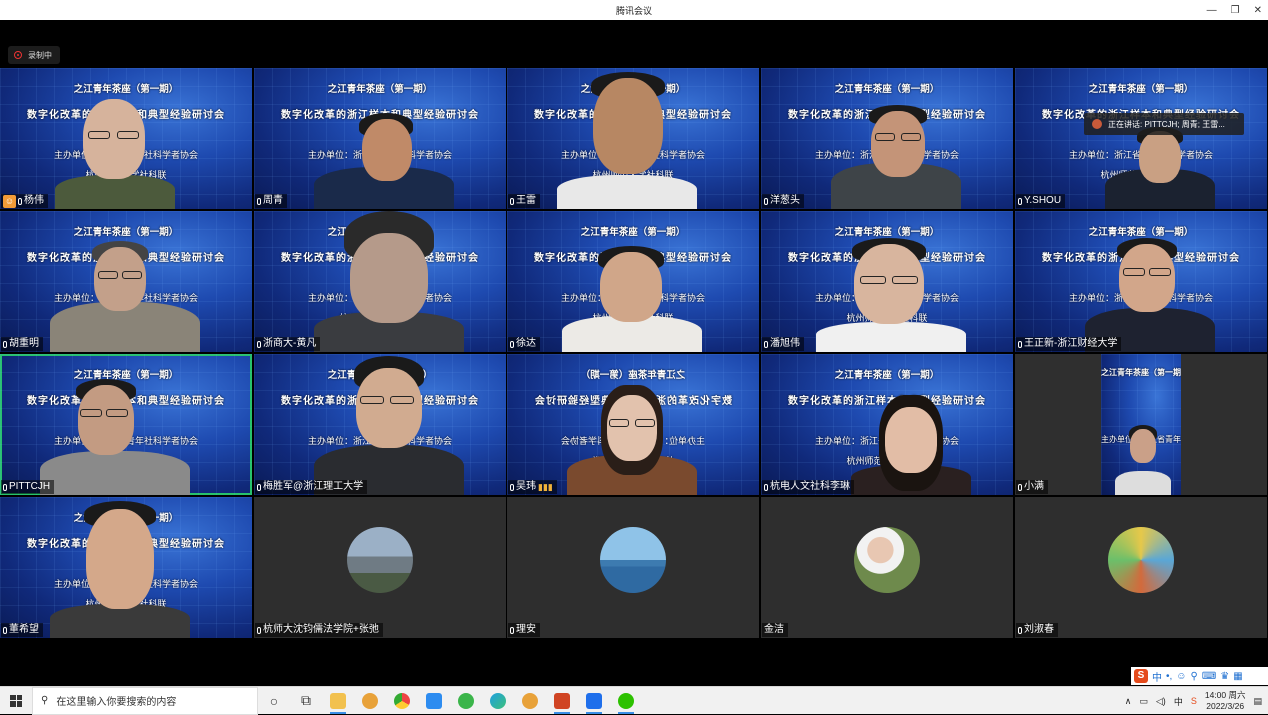 The width and height of the screenshot is (1268, 715). I want to click on video-tile: 金洁, so click(887, 567).